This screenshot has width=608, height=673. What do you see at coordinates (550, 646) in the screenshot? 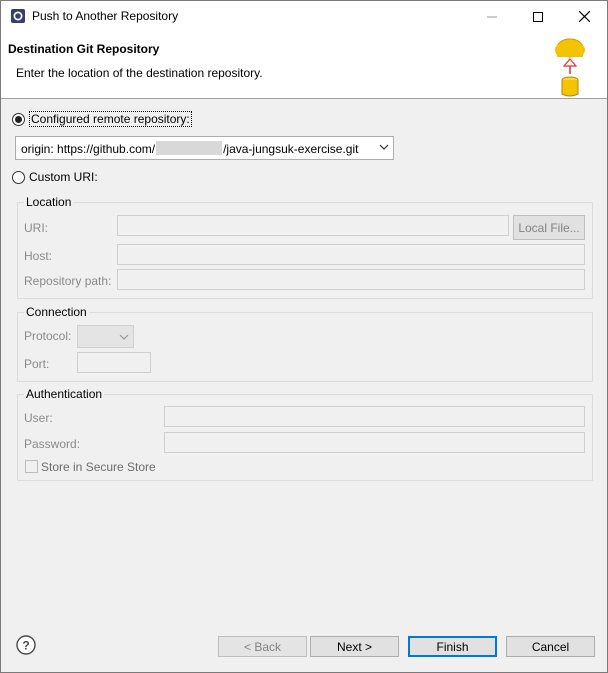
I see `cancel-button: Cancel` at bounding box center [550, 646].